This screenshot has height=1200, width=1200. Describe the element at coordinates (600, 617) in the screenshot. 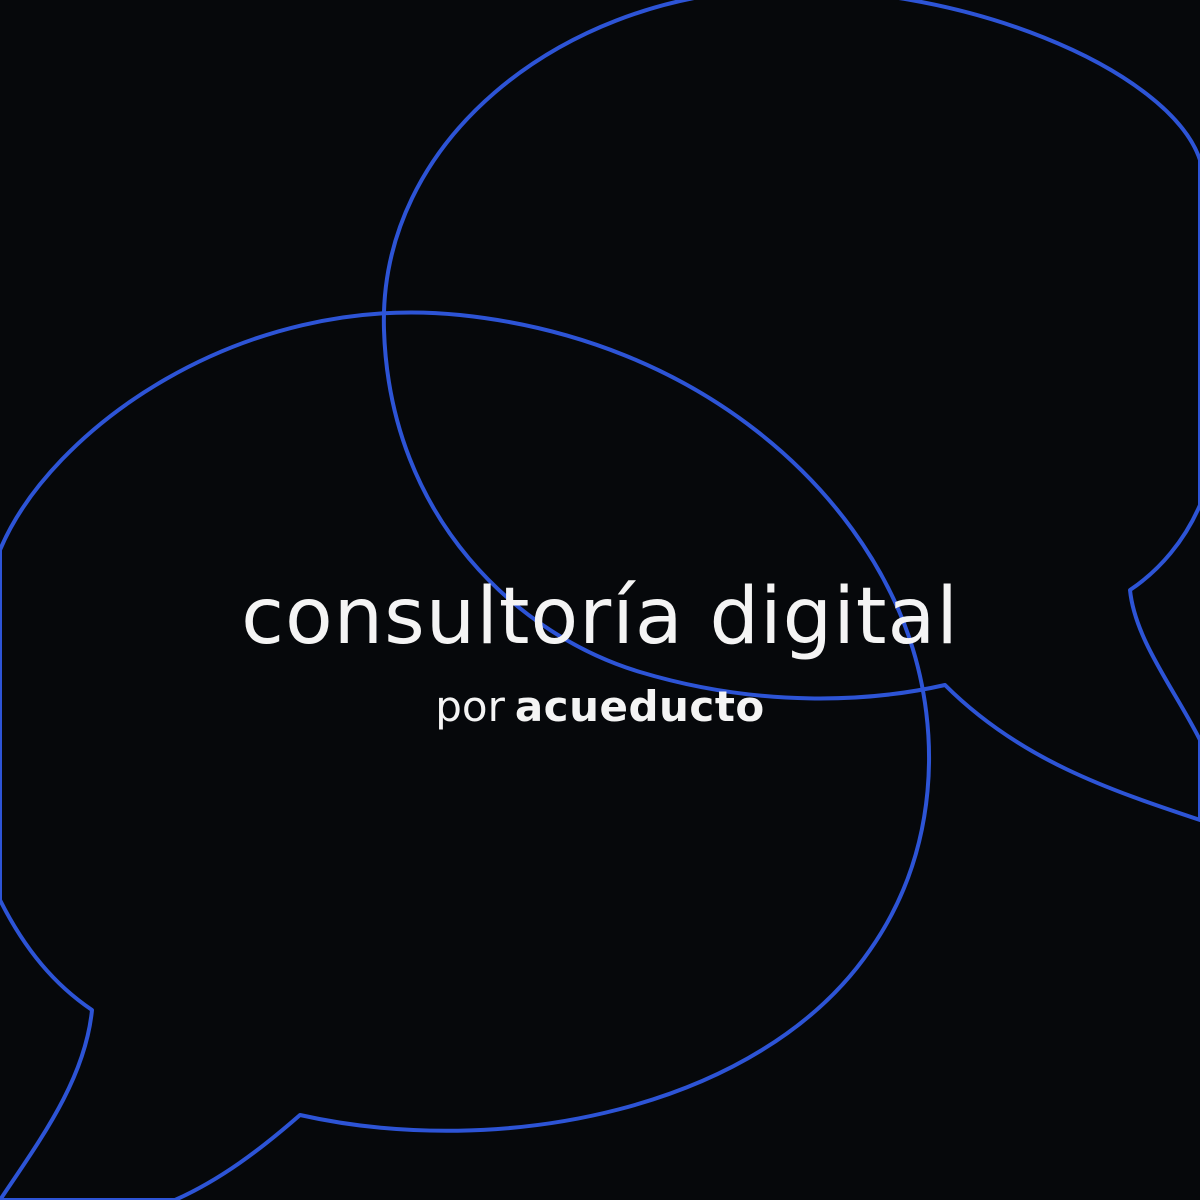

I see `page-title: consultoría digital` at that location.